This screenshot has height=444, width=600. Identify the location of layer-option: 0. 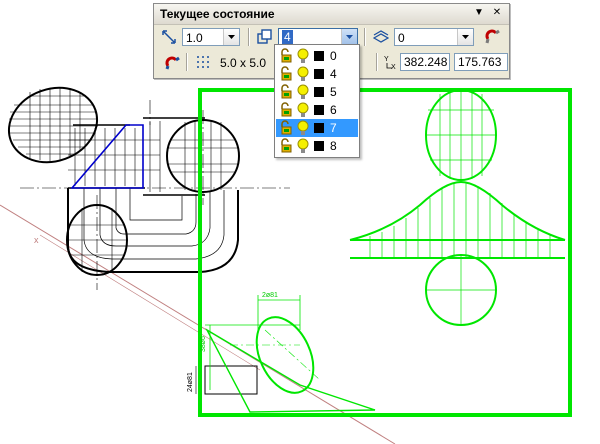
(317, 56).